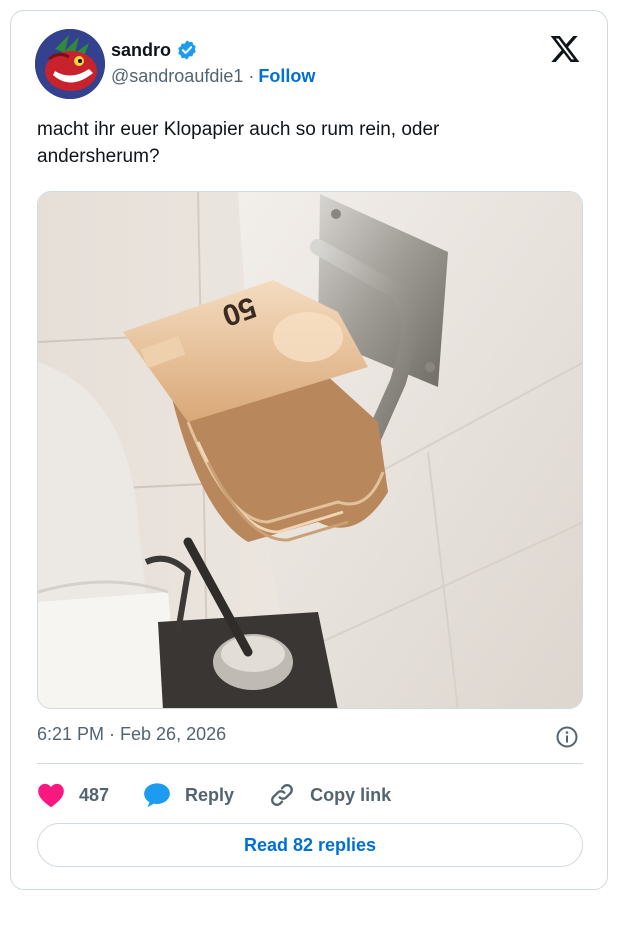 The image size is (620, 932). I want to click on reply-bubble-icon, so click(157, 795).